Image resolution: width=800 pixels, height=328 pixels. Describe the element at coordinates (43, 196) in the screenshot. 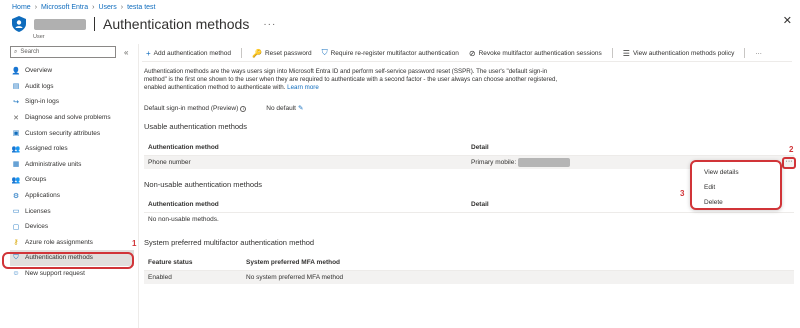

I see `sidebar-item-label: Applications` at that location.